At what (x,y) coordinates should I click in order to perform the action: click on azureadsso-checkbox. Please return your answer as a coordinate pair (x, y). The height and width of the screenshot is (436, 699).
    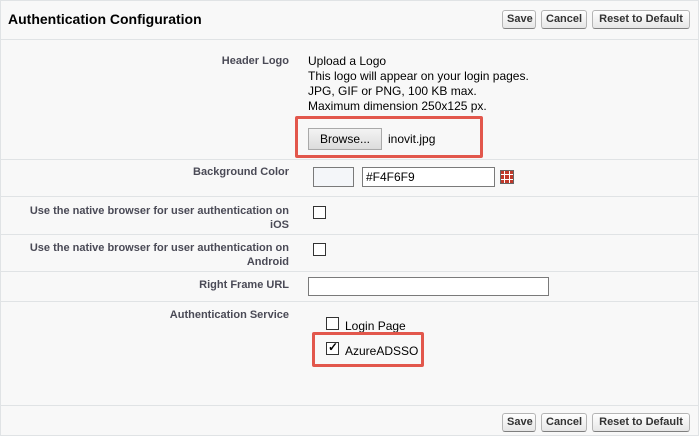
    Looking at the image, I should click on (332, 347).